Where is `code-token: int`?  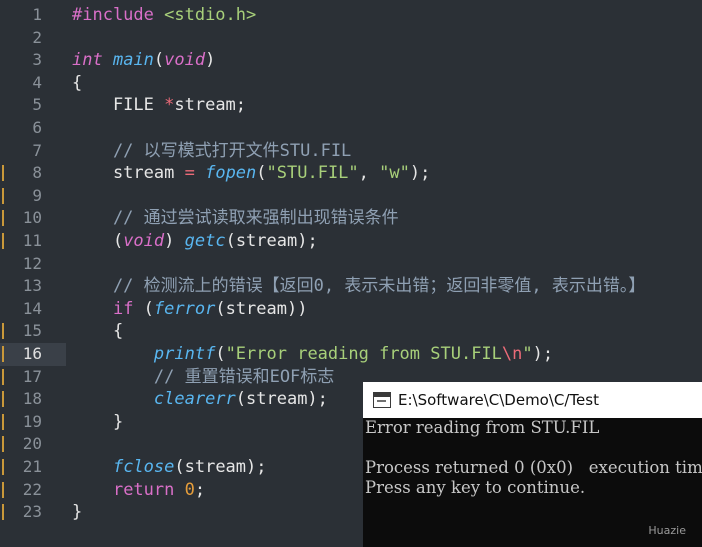
code-token: int is located at coordinates (87, 60).